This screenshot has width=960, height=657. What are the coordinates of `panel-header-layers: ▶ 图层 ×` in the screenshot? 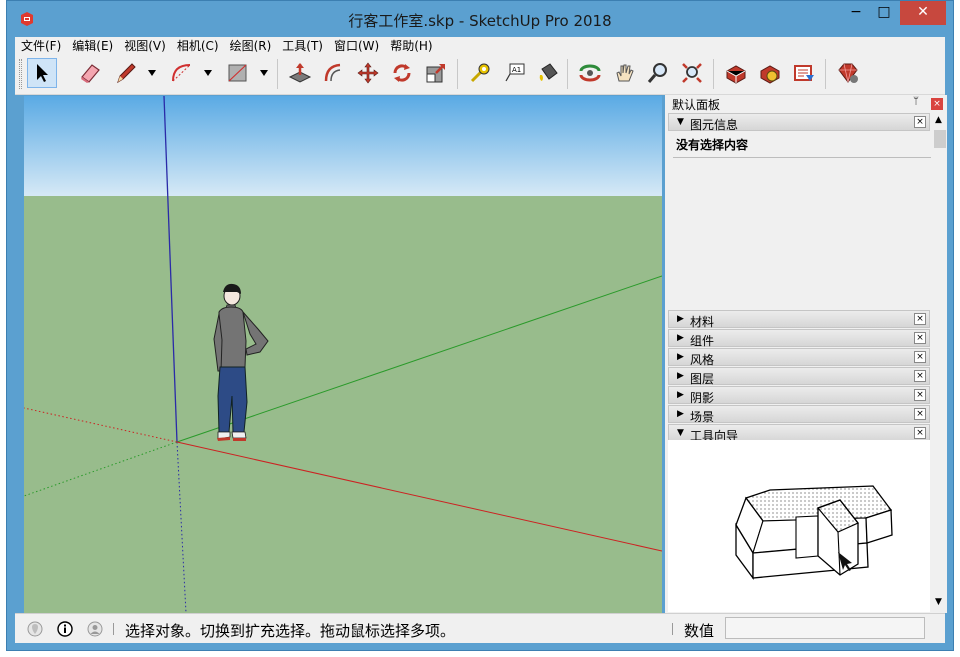 It's located at (799, 376).